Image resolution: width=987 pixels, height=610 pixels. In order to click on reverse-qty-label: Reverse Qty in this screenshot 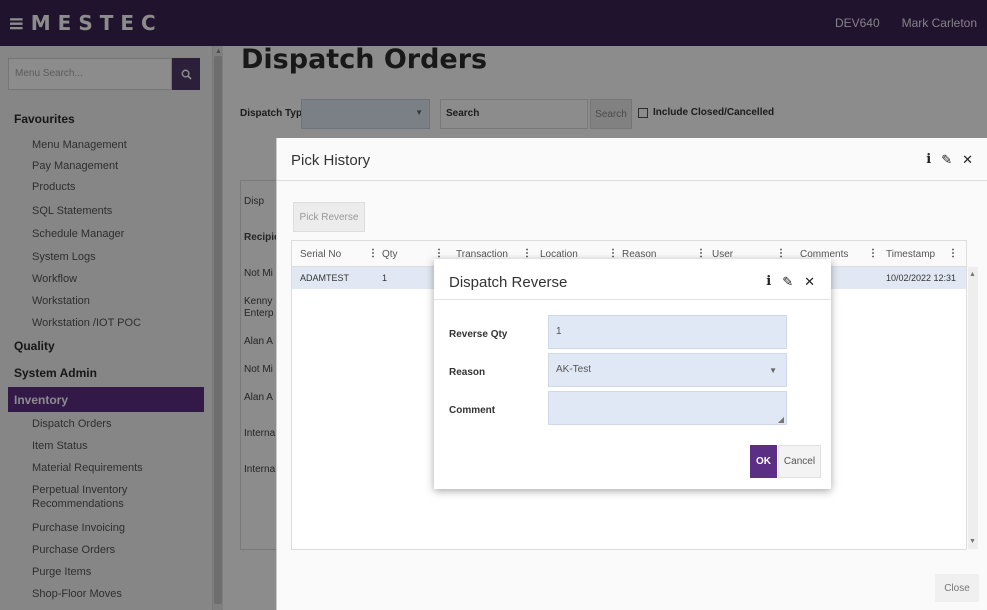, I will do `click(478, 334)`.